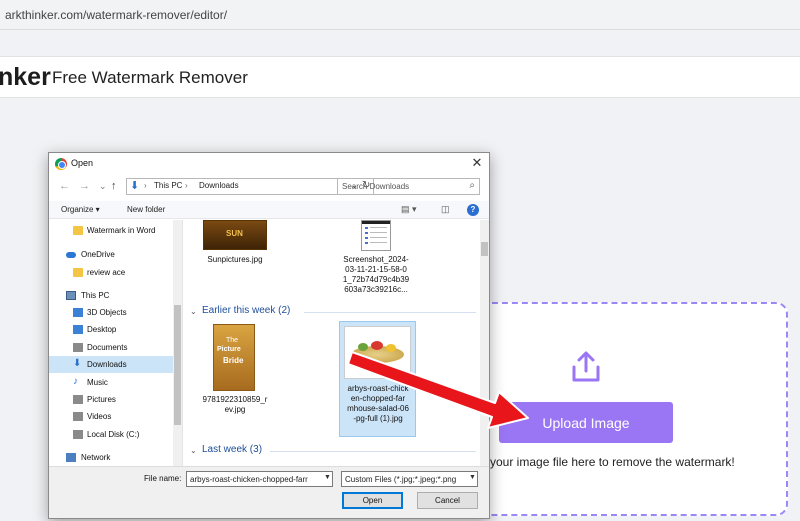 This screenshot has height=521, width=800. What do you see at coordinates (25, 77) in the screenshot?
I see `brand-logo-text: nker` at bounding box center [25, 77].